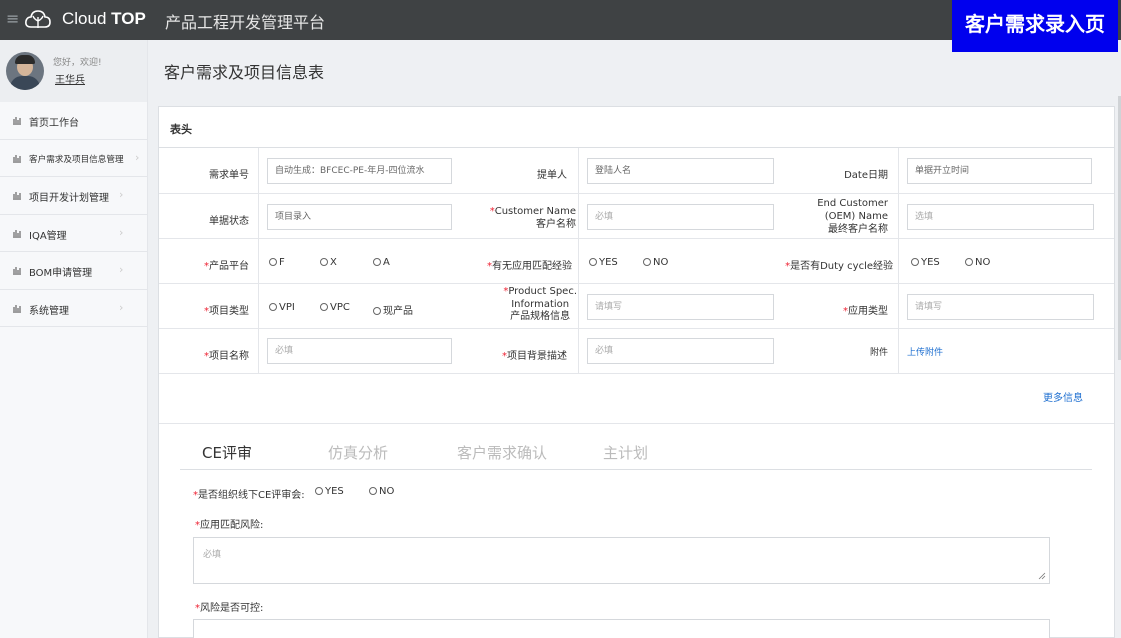  I want to click on more-info-row: 更多信息, so click(636, 399).